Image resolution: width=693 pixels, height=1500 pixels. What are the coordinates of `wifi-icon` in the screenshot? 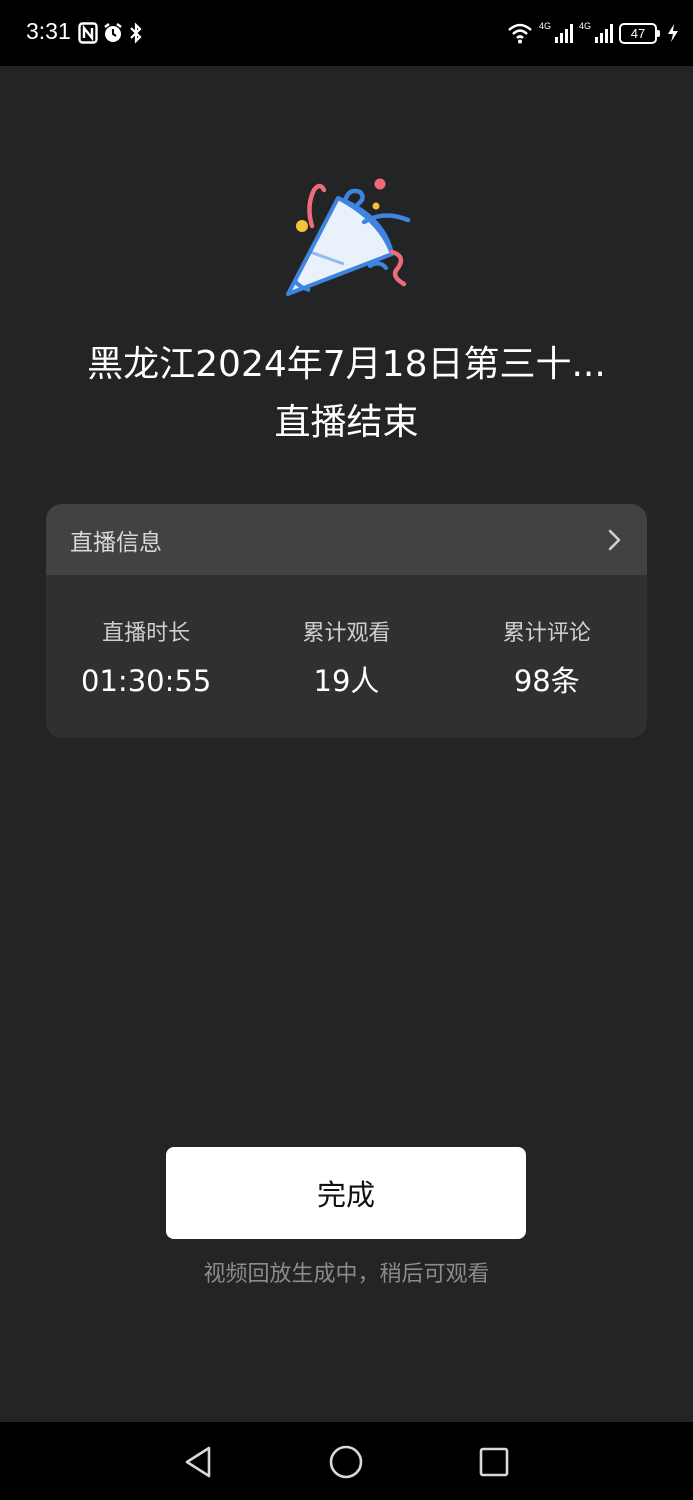 It's located at (520, 33).